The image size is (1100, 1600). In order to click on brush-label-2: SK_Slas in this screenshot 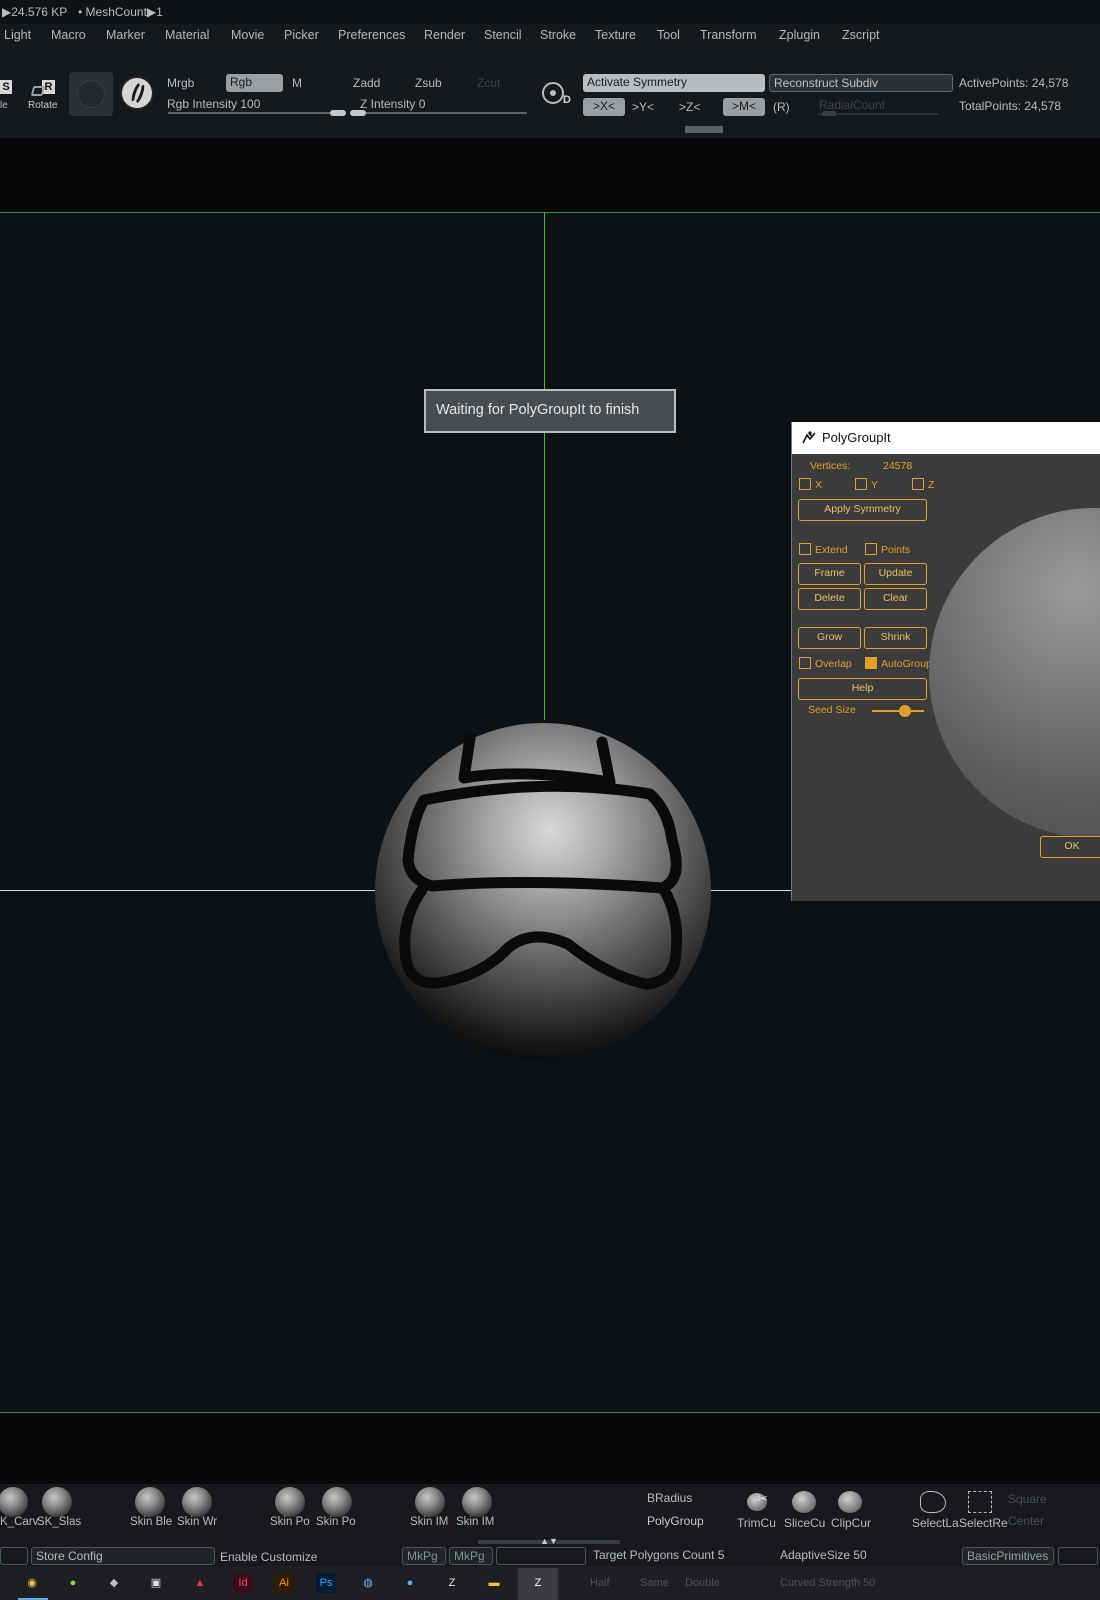, I will do `click(59, 1522)`.